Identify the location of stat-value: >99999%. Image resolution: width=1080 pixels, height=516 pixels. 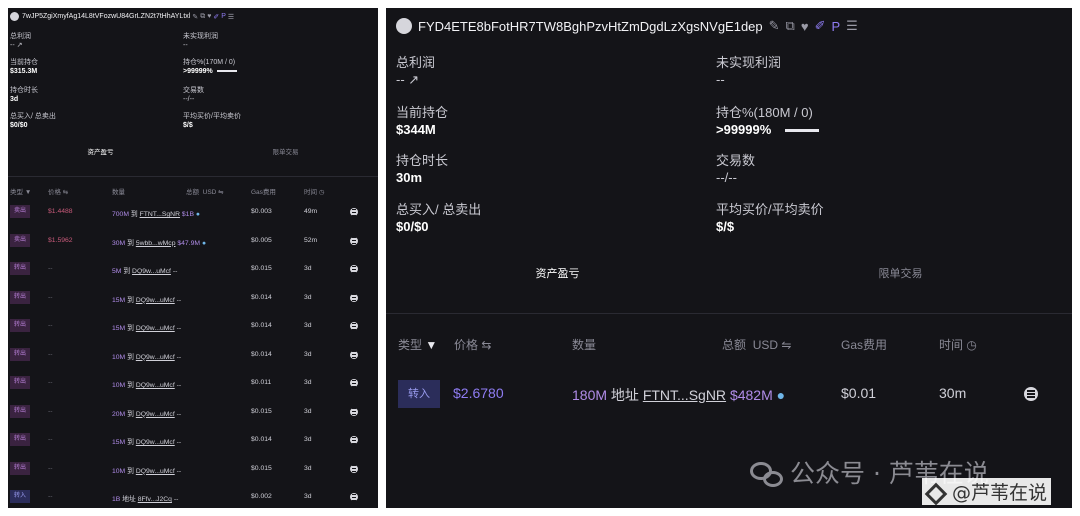
(768, 129).